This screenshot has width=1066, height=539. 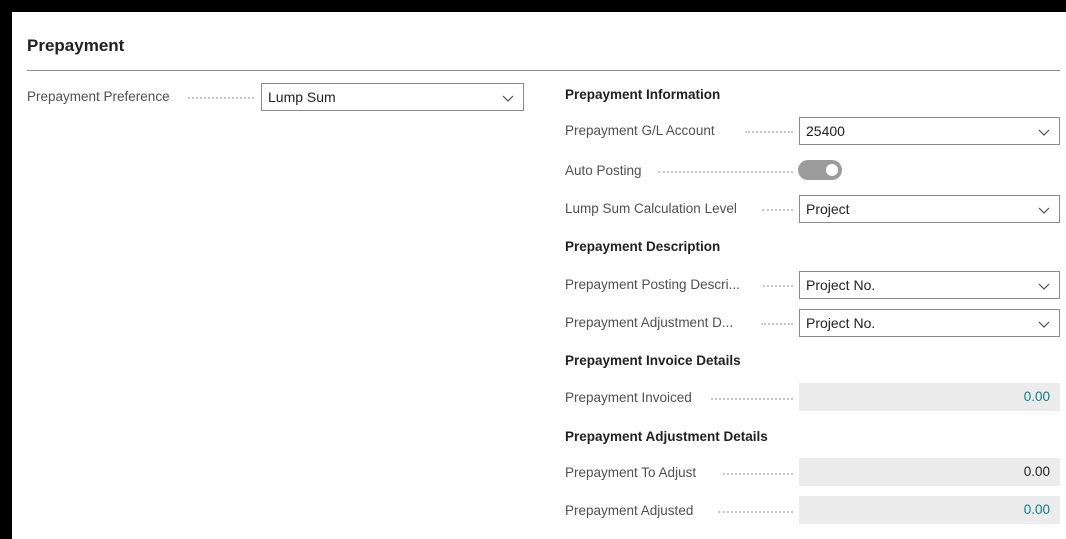 I want to click on prepayment-to-adjust-field: 0.00, so click(x=929, y=472).